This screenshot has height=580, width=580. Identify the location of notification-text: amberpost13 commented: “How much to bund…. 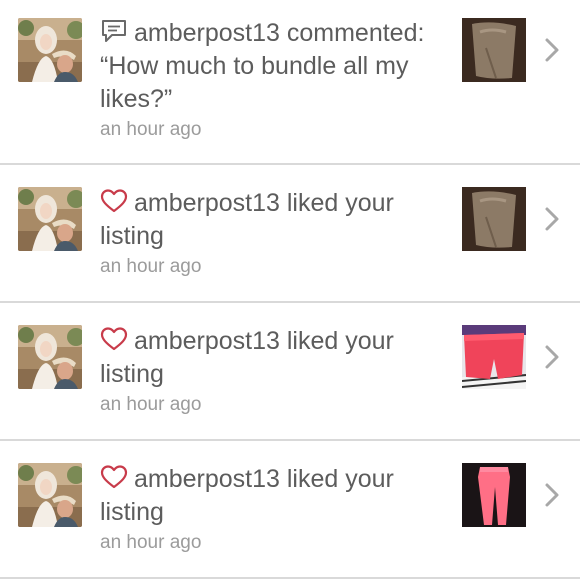
(270, 80).